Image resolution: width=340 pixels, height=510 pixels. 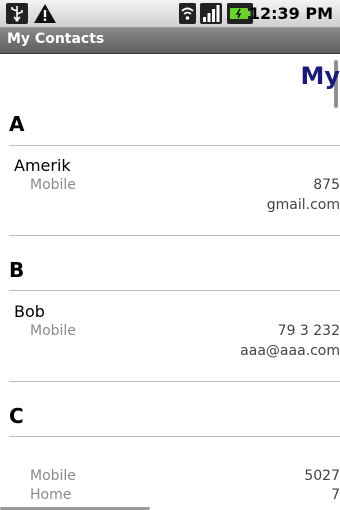 I want to click on section-letter-a: A, so click(x=17, y=124).